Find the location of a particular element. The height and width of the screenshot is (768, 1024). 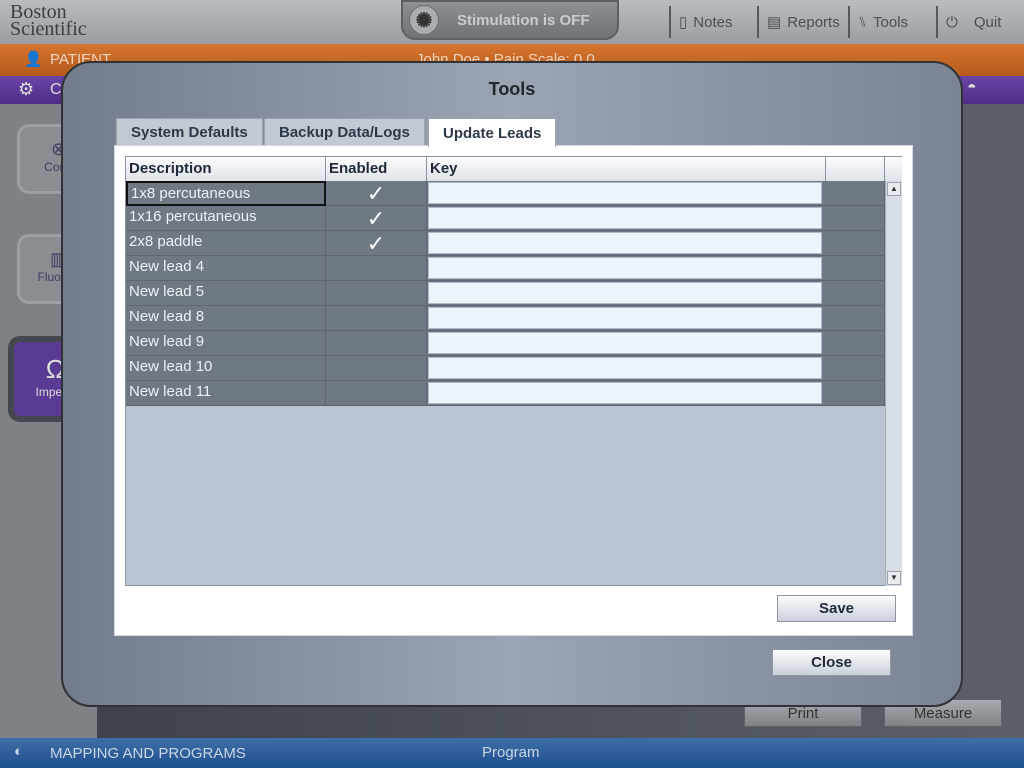

scroll-down-icon: ▼ is located at coordinates (894, 578).